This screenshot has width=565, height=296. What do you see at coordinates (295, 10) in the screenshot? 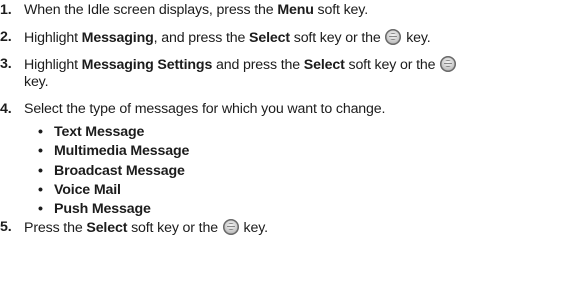
I see `menu-key-label: Menu` at bounding box center [295, 10].